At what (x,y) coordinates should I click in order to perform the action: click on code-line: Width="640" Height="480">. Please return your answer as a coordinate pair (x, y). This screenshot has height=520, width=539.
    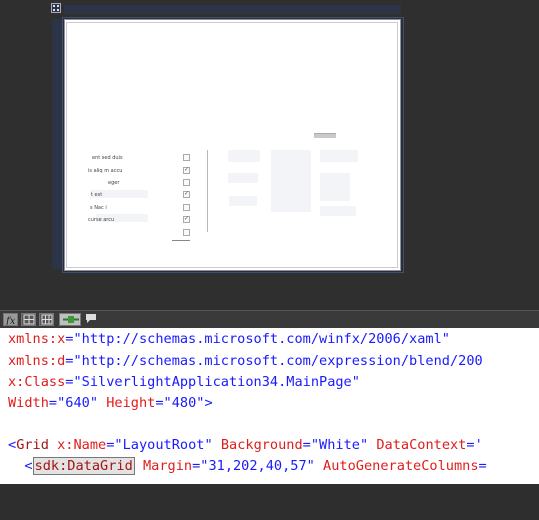
    Looking at the image, I should click on (110, 403).